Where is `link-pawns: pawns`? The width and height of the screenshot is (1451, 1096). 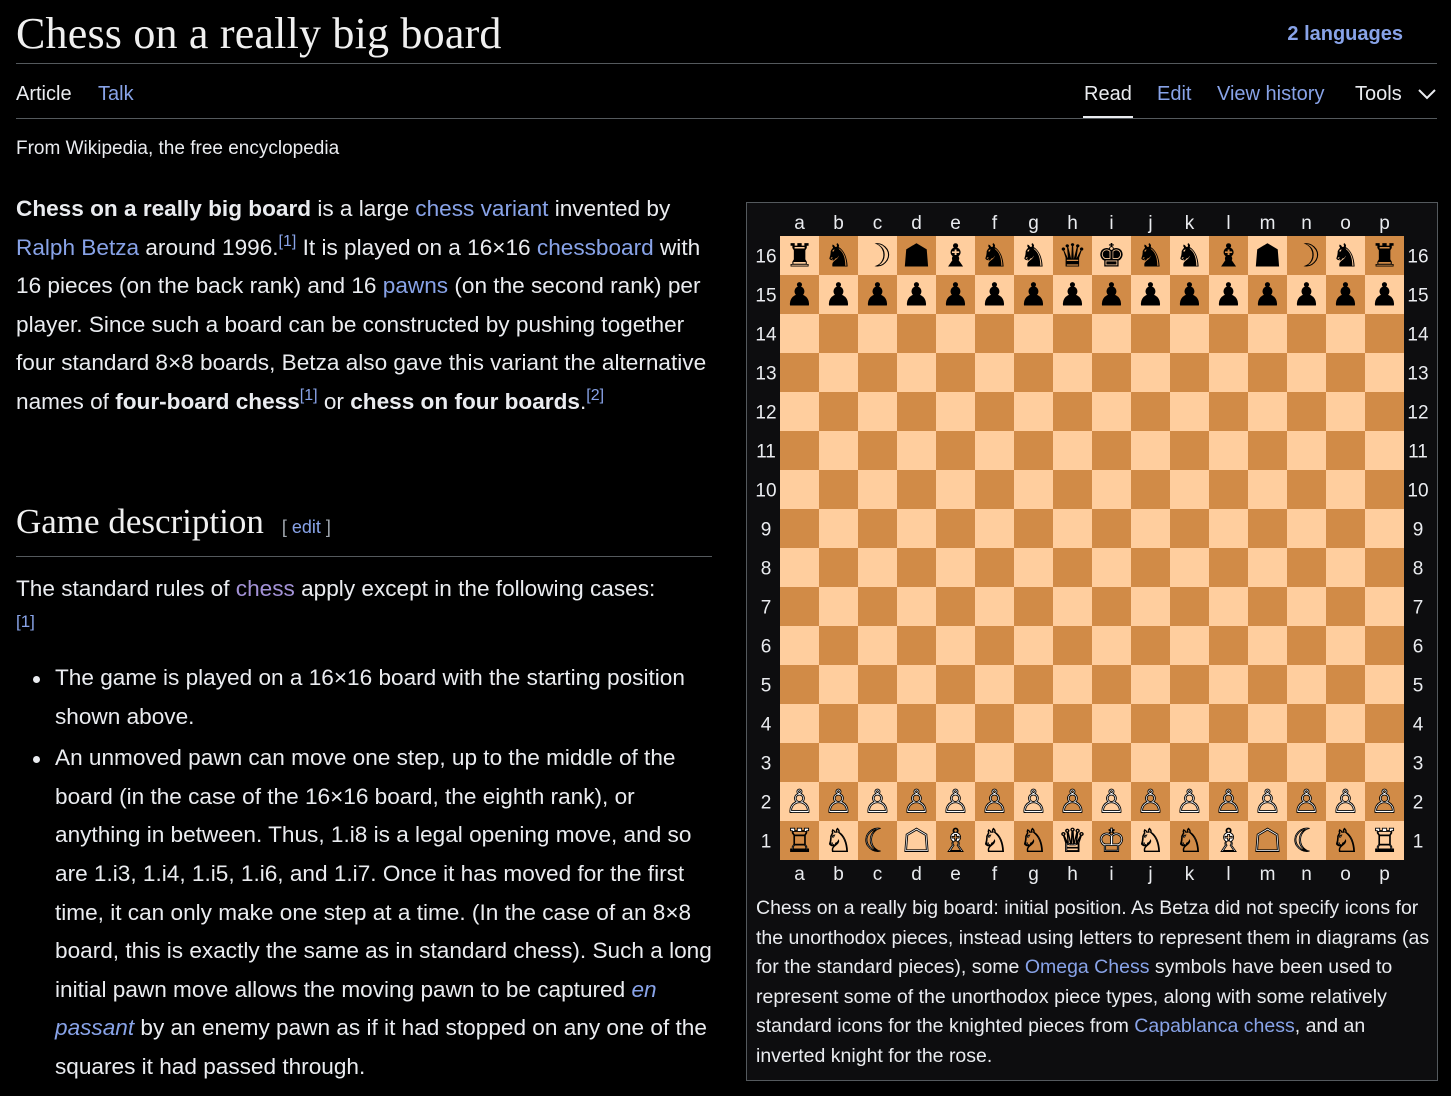 link-pawns: pawns is located at coordinates (415, 285).